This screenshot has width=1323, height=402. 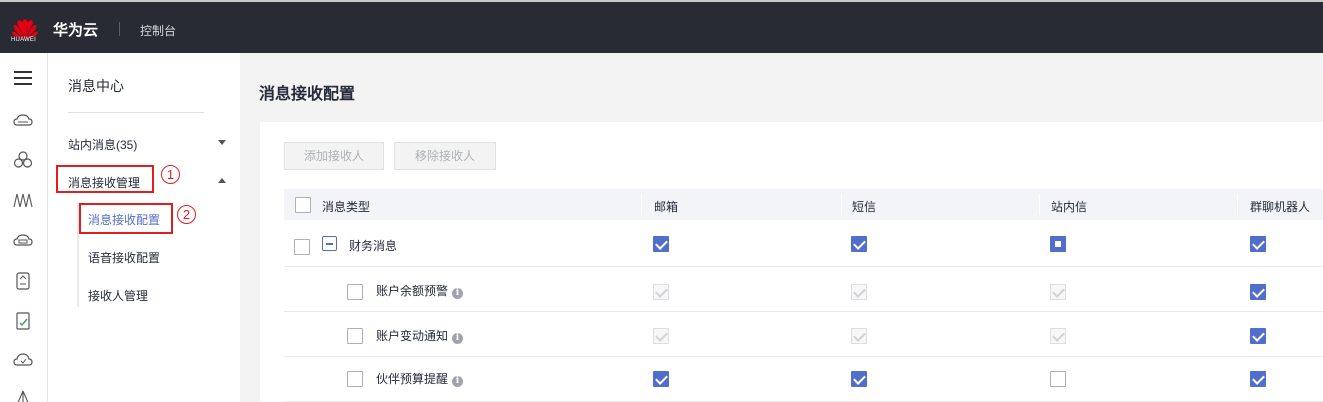 I want to click on database-icon, so click(x=23, y=281).